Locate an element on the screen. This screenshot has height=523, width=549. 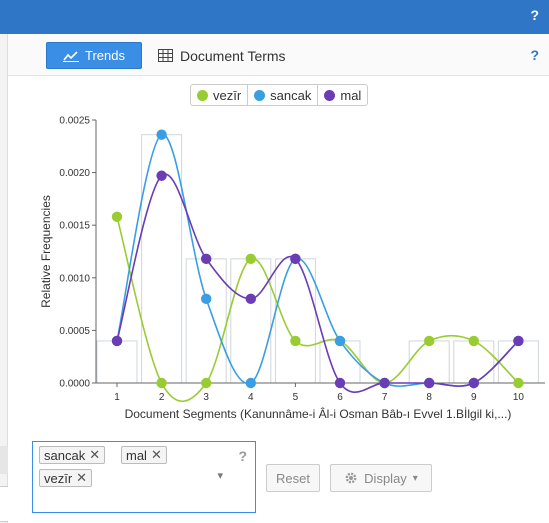
x-tick-label: 6 is located at coordinates (340, 397).